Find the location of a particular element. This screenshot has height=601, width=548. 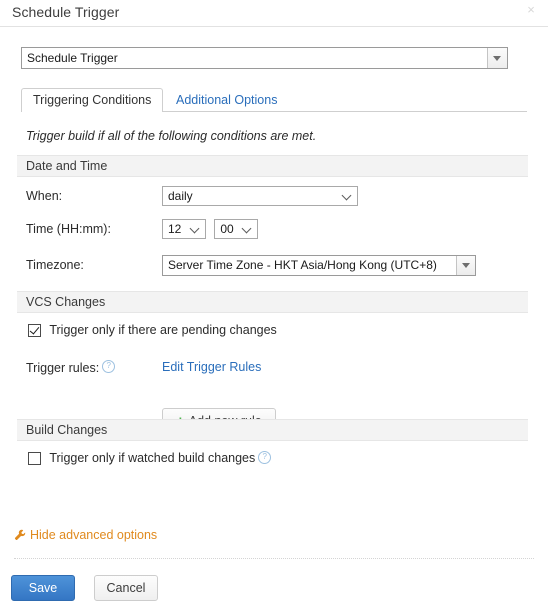

dialog-header: Schedule Trigger × is located at coordinates (274, 13).